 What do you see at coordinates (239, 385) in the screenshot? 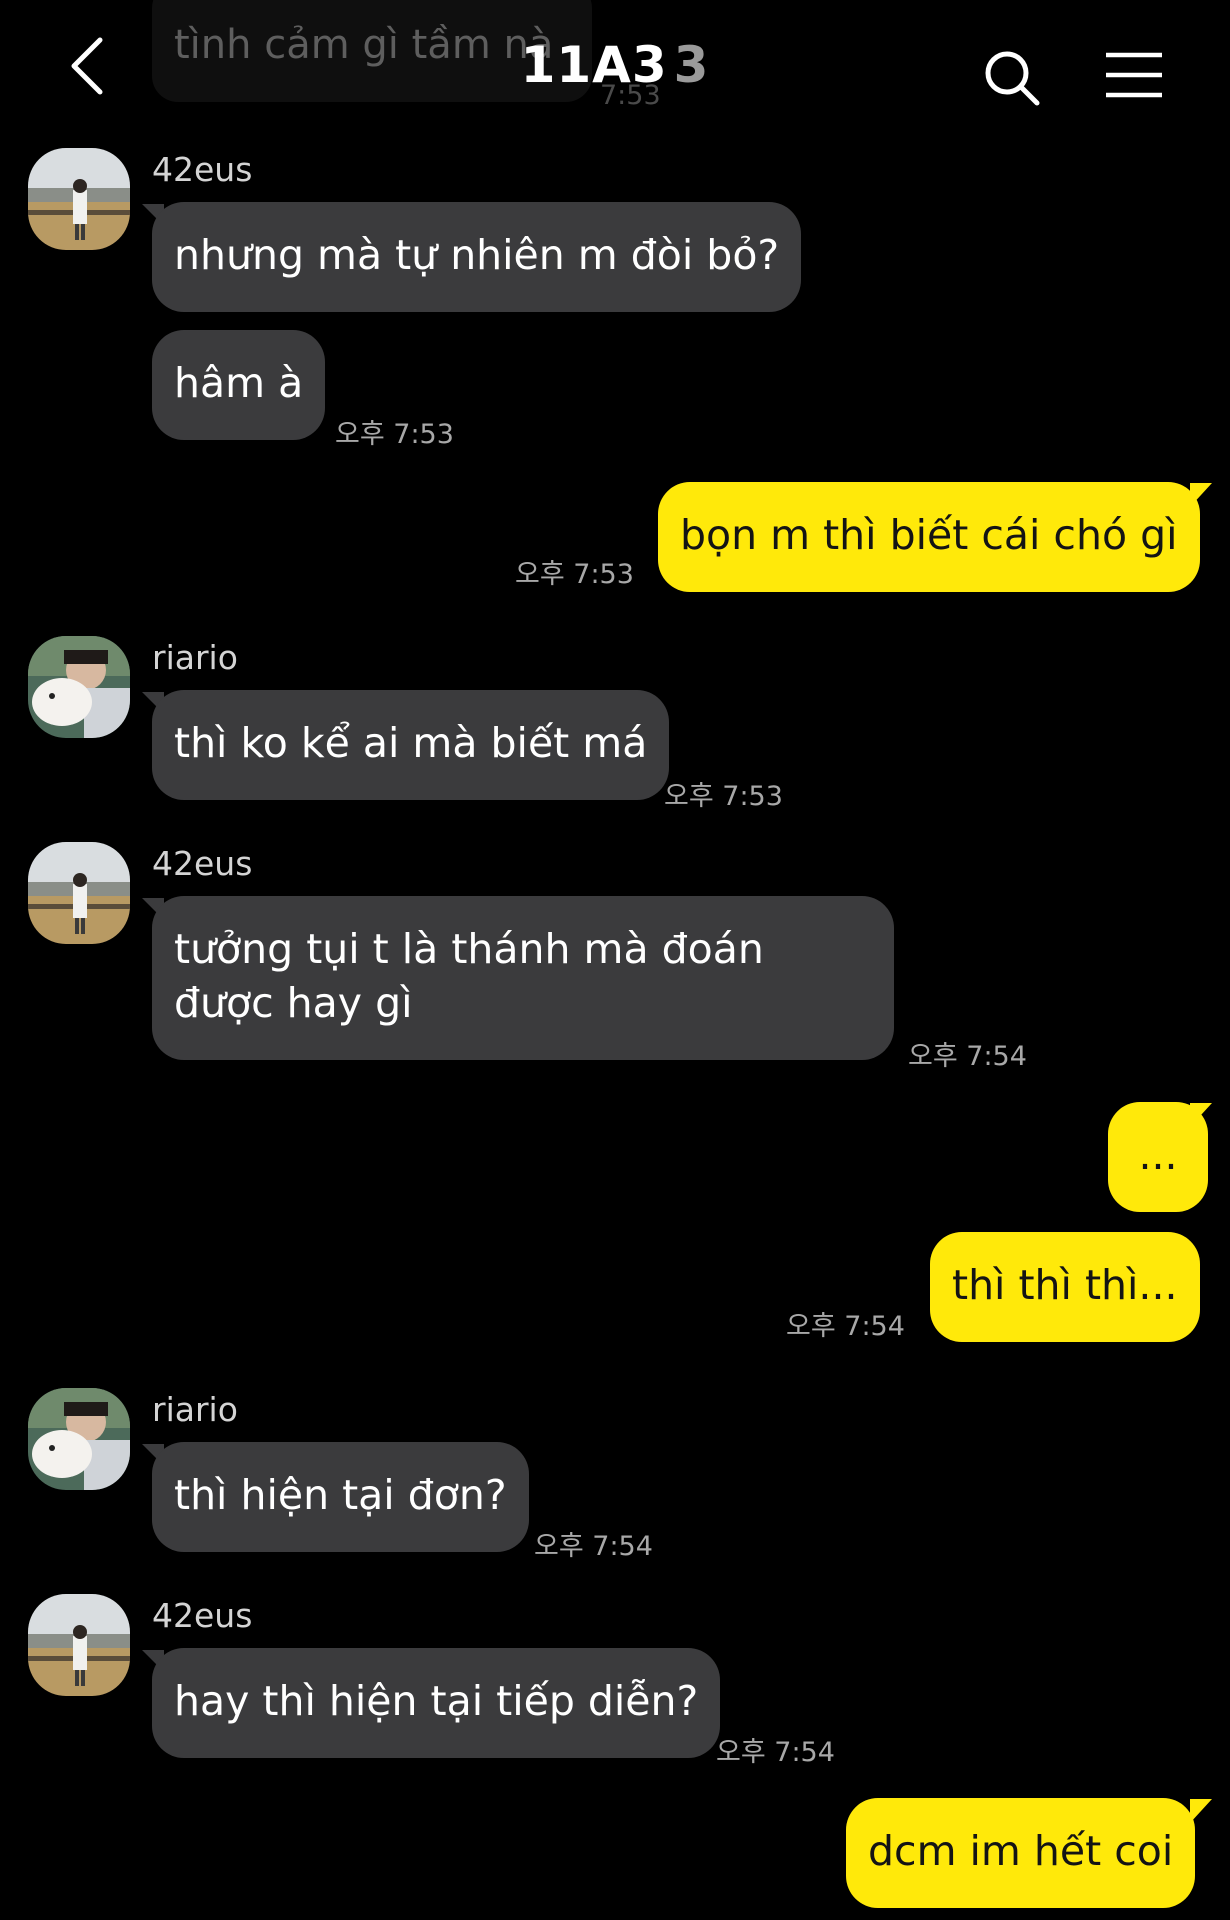
I see `message-bubble: hâm à` at bounding box center [239, 385].